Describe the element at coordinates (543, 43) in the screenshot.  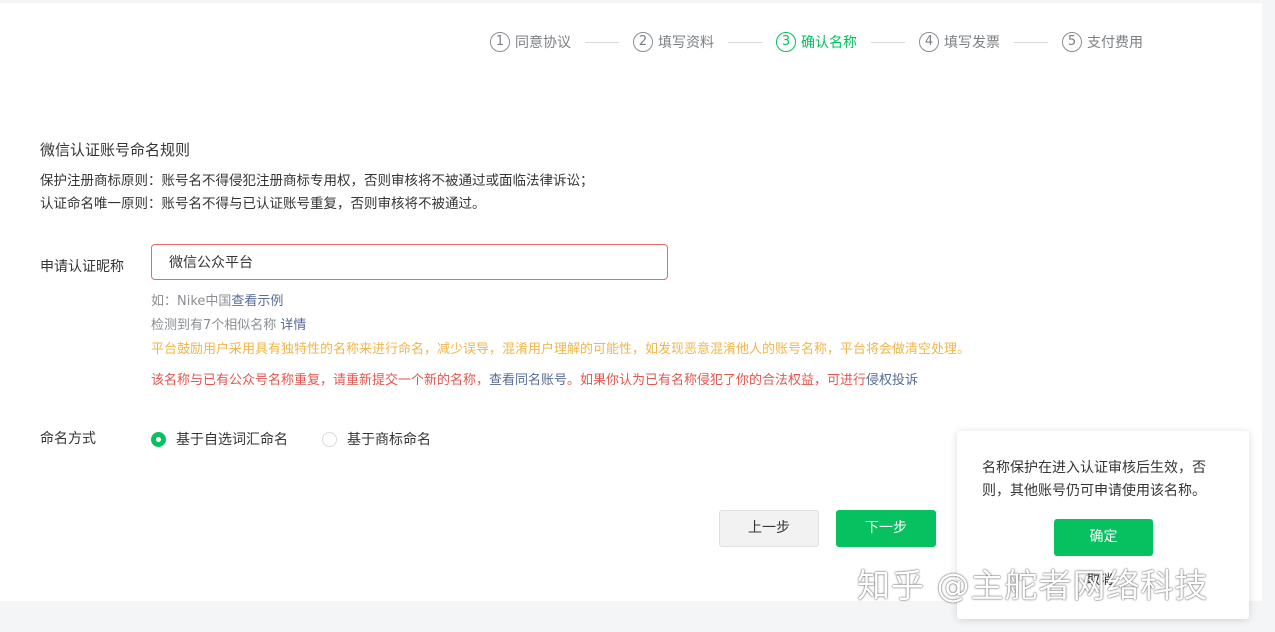
I see `step-label: 同意协议` at that location.